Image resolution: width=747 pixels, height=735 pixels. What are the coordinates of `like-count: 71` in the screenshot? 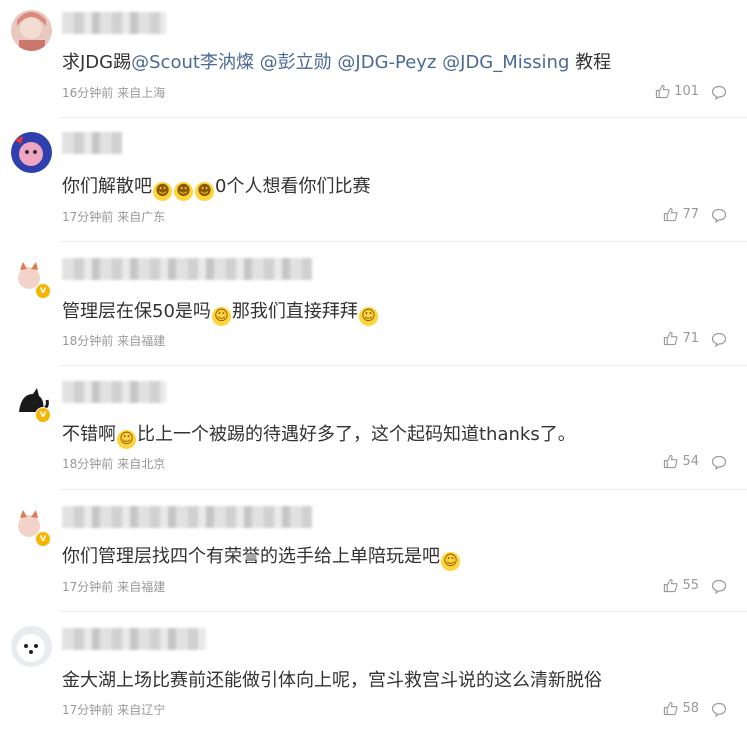 It's located at (690, 338).